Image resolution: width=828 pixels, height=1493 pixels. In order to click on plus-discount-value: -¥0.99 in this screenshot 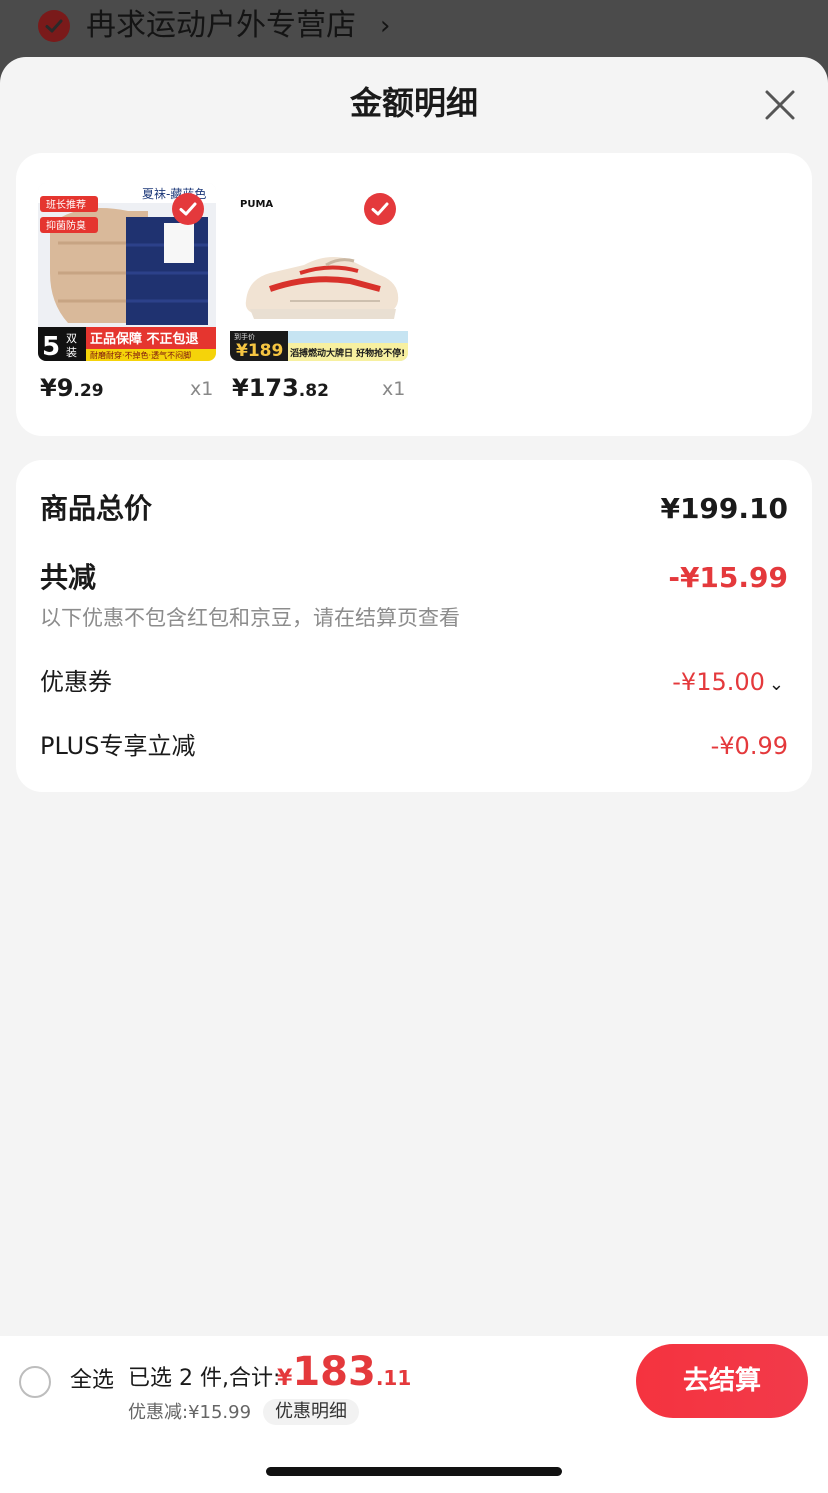, I will do `click(749, 746)`.